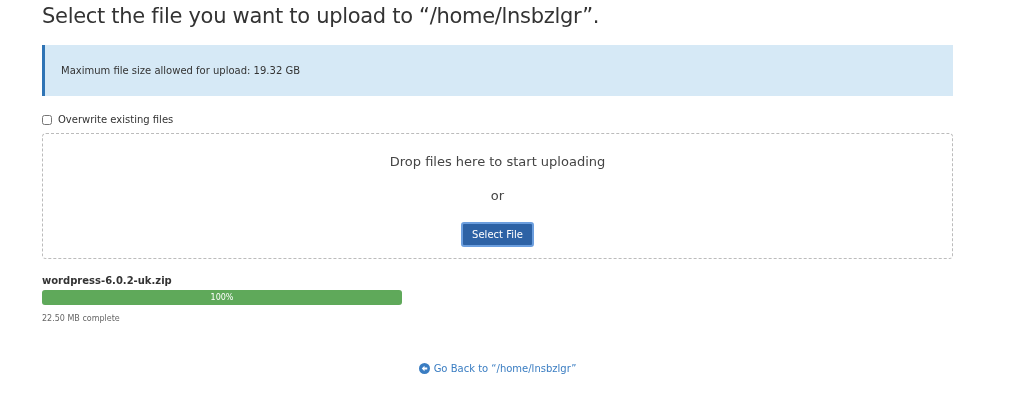 The image size is (1024, 413). Describe the element at coordinates (222, 297) in the screenshot. I see `progress-percent: 100%` at that location.